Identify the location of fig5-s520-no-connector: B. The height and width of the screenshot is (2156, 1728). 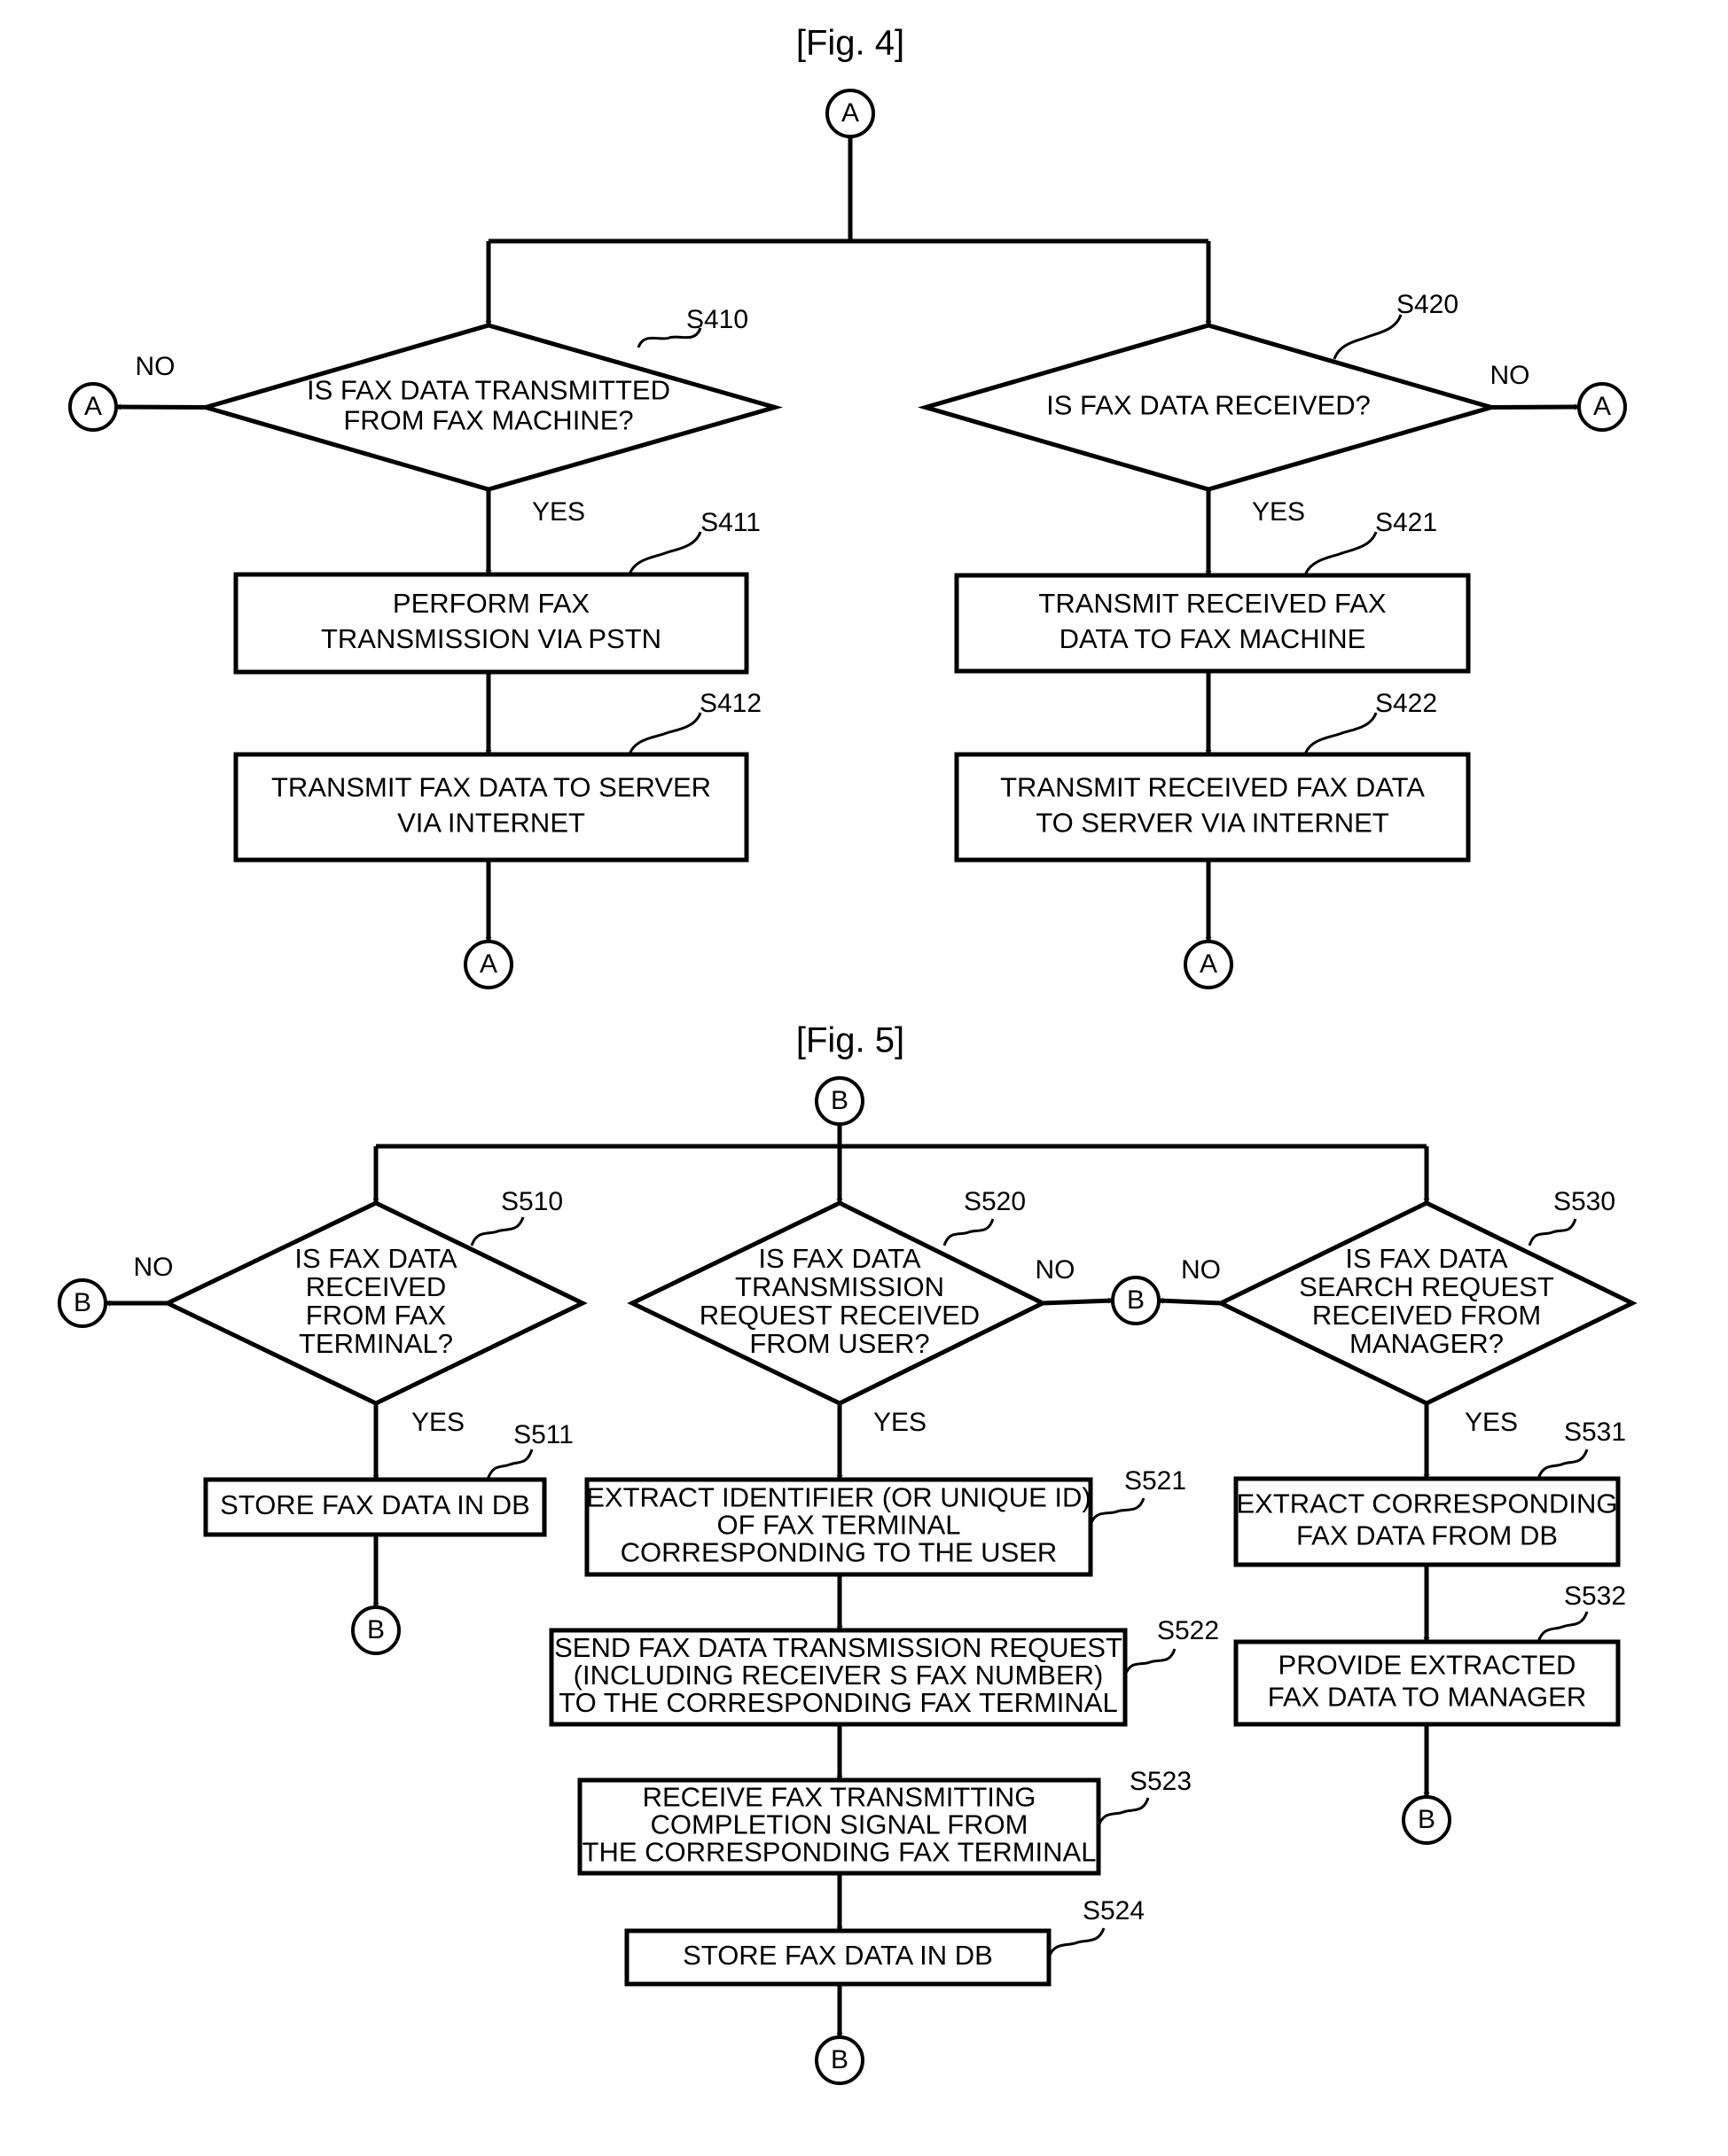
(1136, 1300).